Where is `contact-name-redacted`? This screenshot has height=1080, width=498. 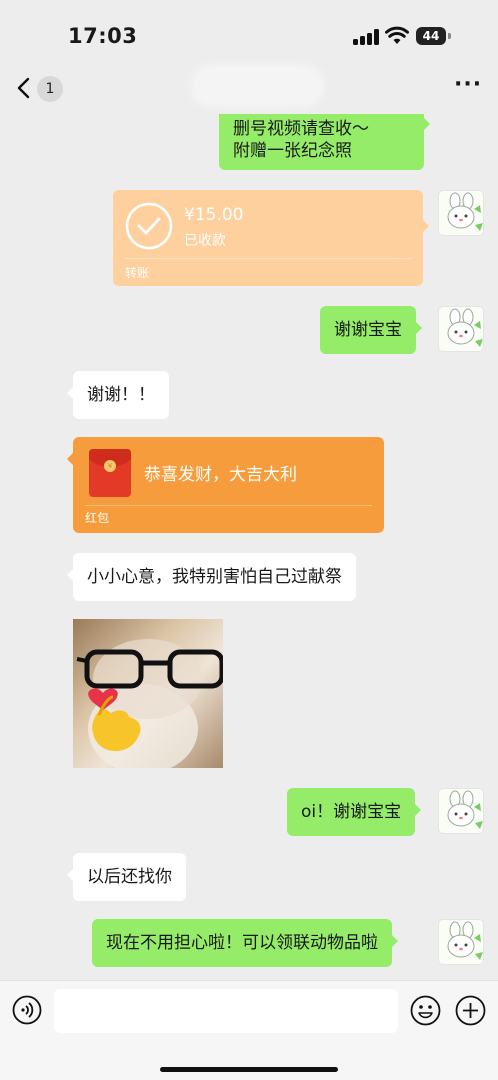 contact-name-redacted is located at coordinates (257, 86).